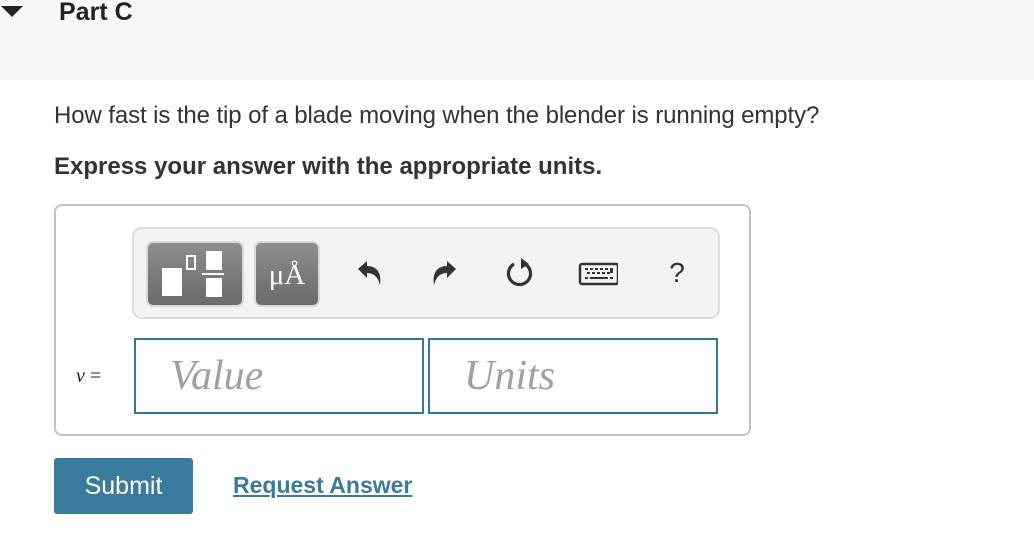 The height and width of the screenshot is (542, 1034). Describe the element at coordinates (573, 376) in the screenshot. I see `units-input` at that location.